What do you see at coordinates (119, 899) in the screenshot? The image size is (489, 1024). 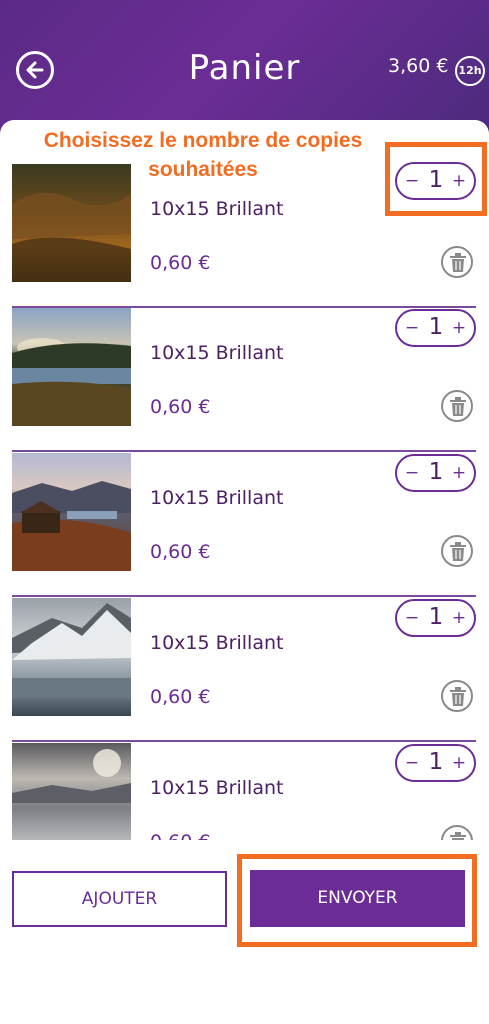 I see `add-button: AJOUTER` at bounding box center [119, 899].